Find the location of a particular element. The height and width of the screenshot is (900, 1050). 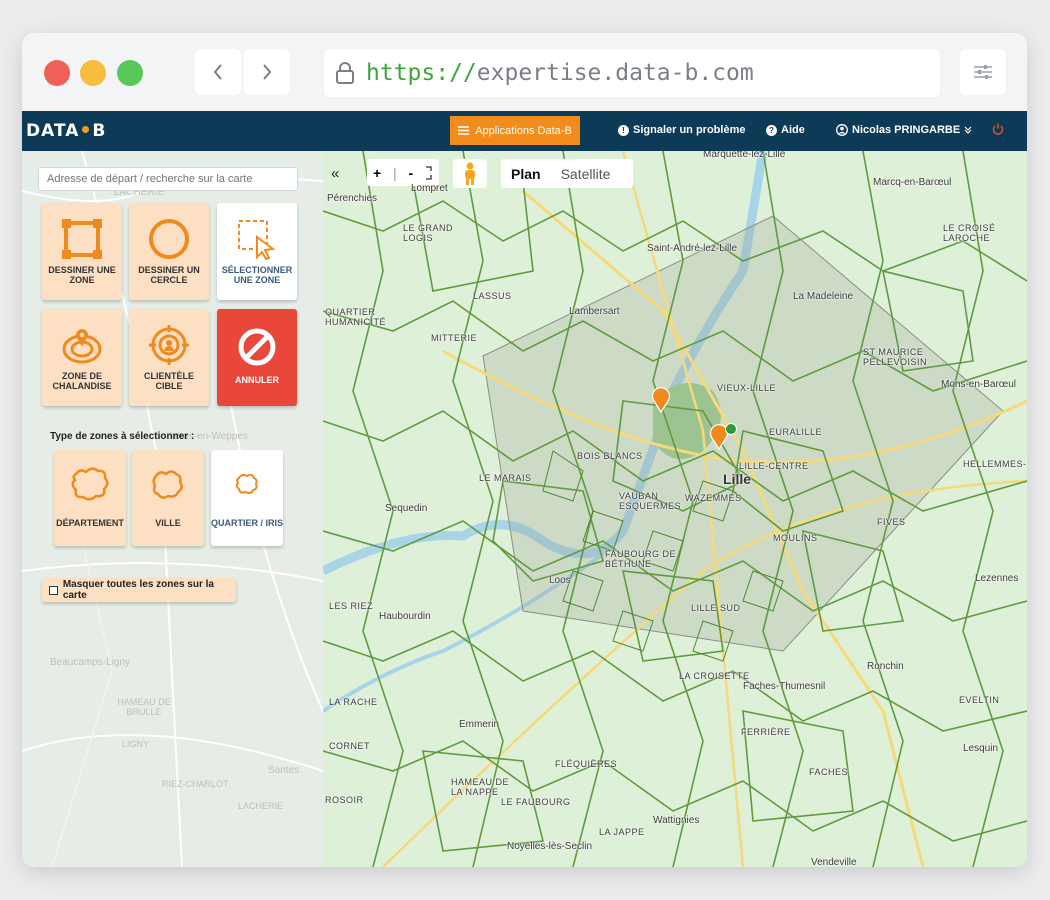

map-place-label: Sequedin is located at coordinates (406, 508).